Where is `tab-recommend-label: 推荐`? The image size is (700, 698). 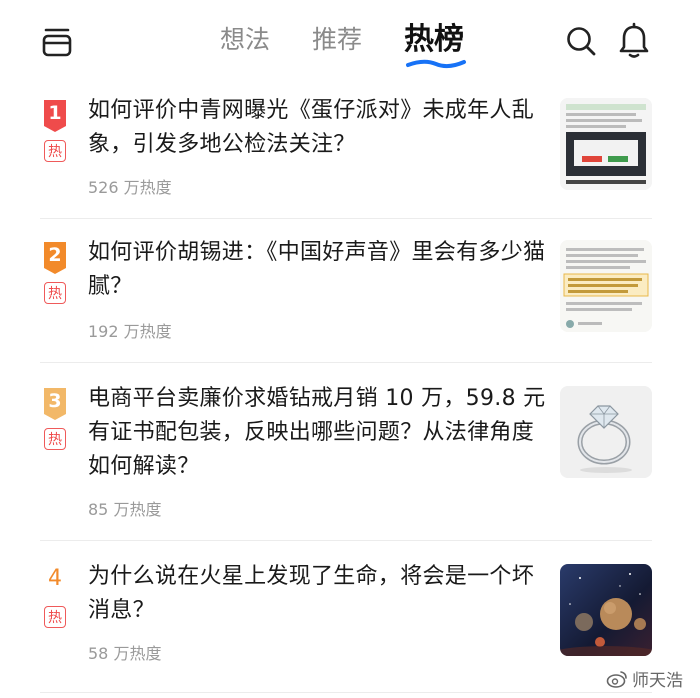
tab-recommend-label: 推荐 is located at coordinates (337, 39).